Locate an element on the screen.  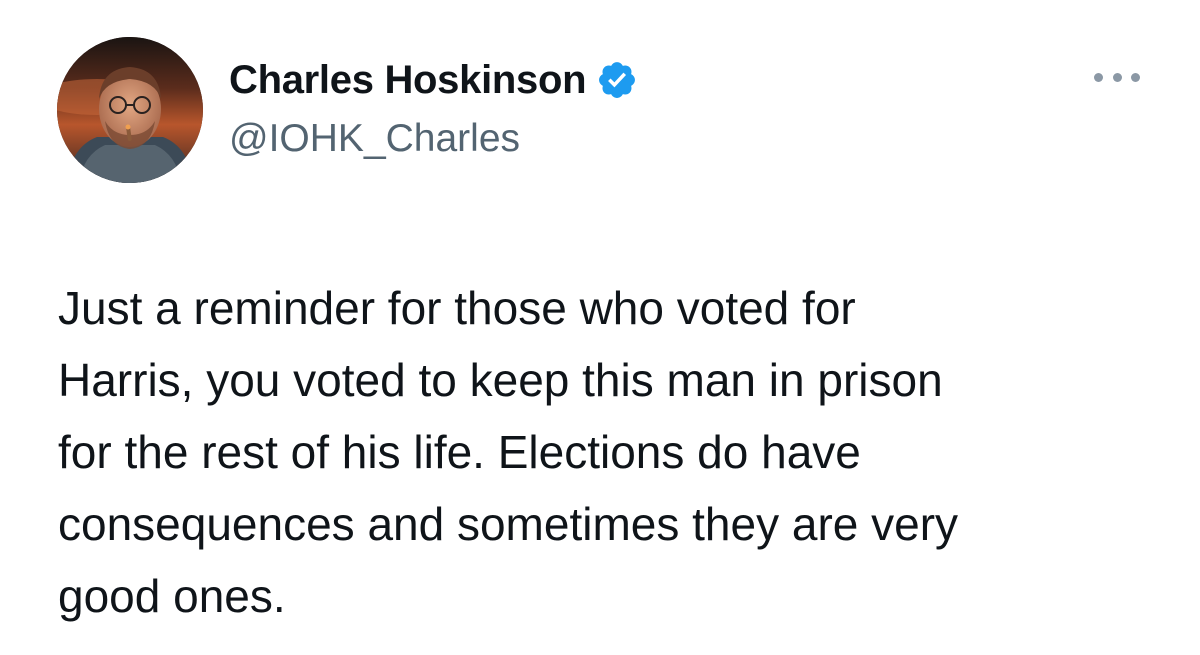
more-options-icon is located at coordinates (1117, 77).